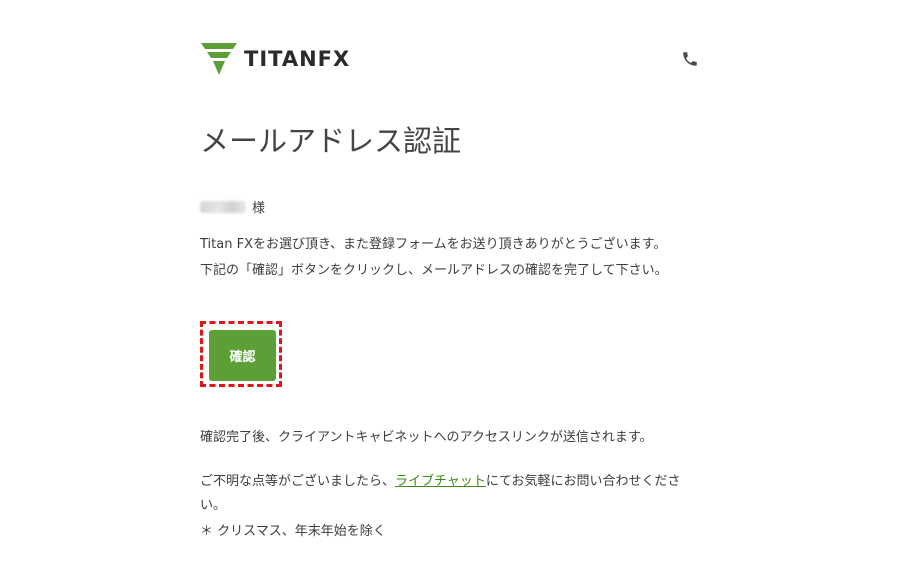 The width and height of the screenshot is (900, 586). What do you see at coordinates (331, 141) in the screenshot?
I see `page-title: メールアドレス認証` at bounding box center [331, 141].